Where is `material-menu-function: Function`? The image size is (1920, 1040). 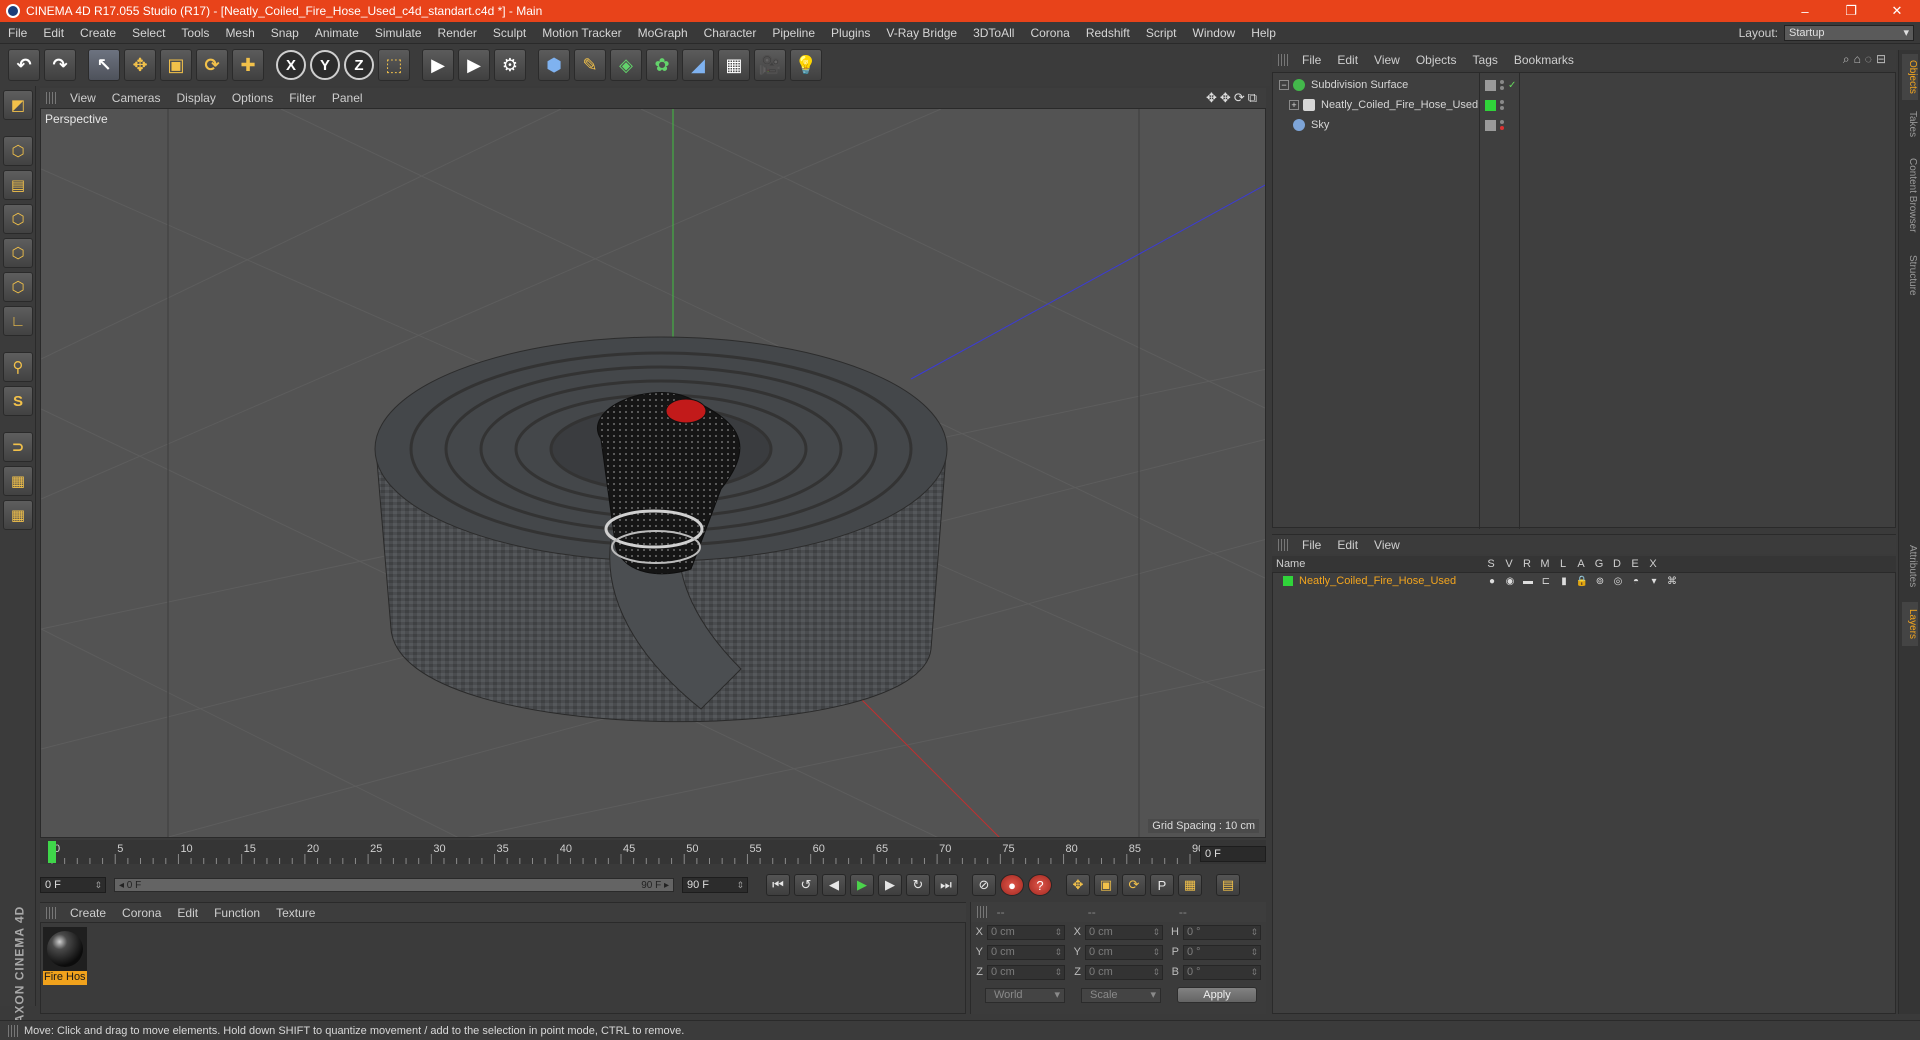 material-menu-function: Function is located at coordinates (237, 913).